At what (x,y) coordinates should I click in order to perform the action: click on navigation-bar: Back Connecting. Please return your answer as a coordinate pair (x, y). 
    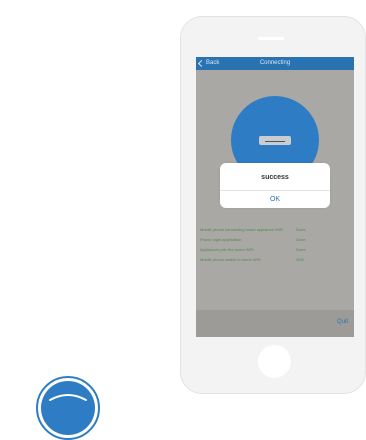
    Looking at the image, I should click on (275, 63).